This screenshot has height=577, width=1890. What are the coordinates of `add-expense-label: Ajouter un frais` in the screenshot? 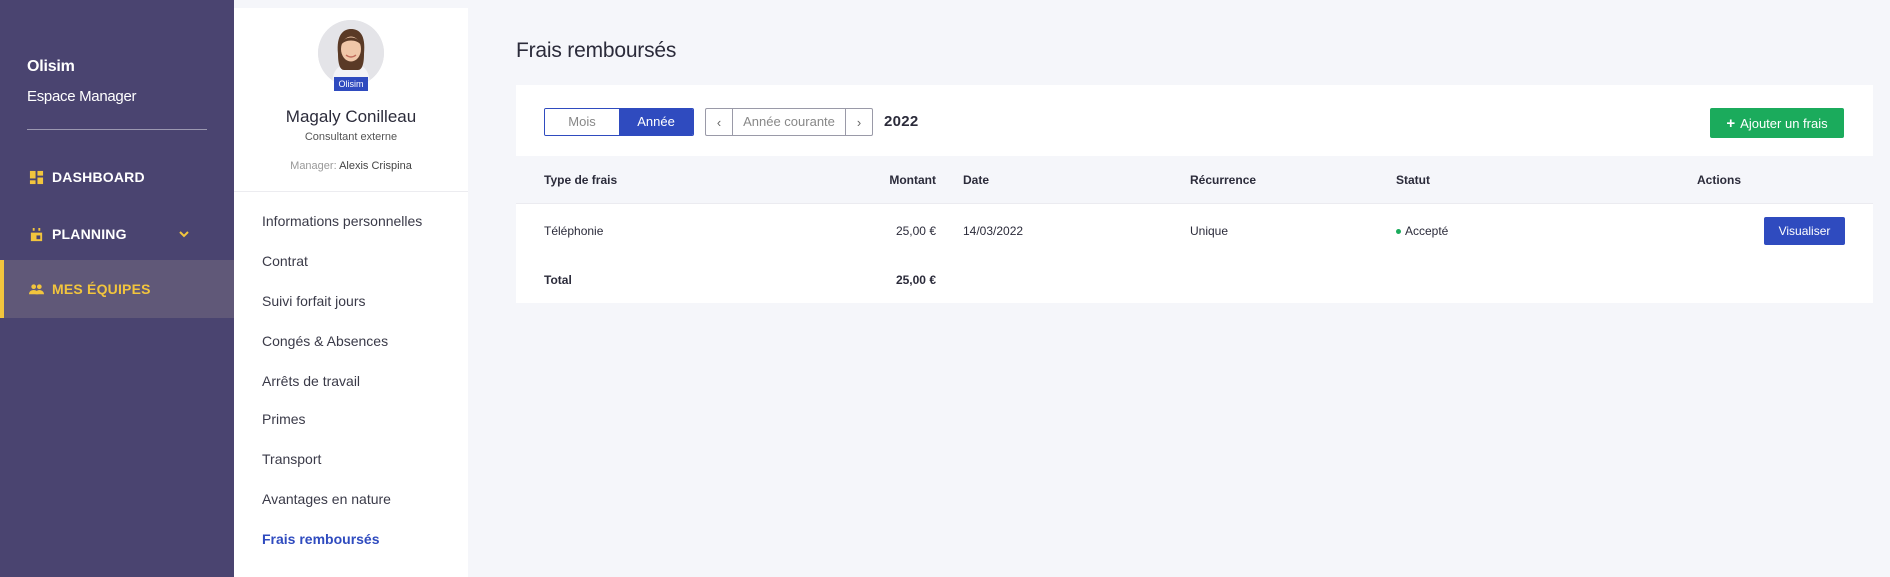 It's located at (1784, 123).